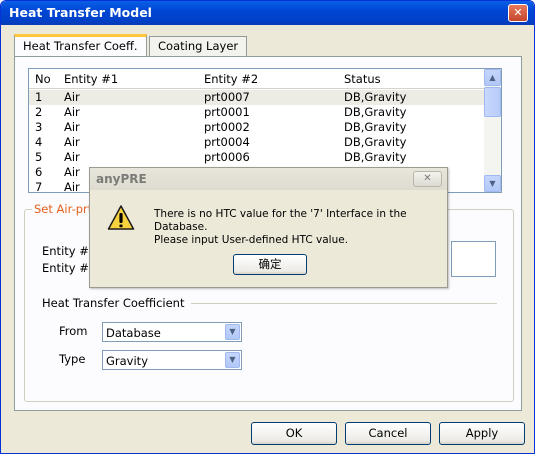 The image size is (537, 458). Describe the element at coordinates (172, 360) in the screenshot. I see `type-select: Gravity ▼` at that location.